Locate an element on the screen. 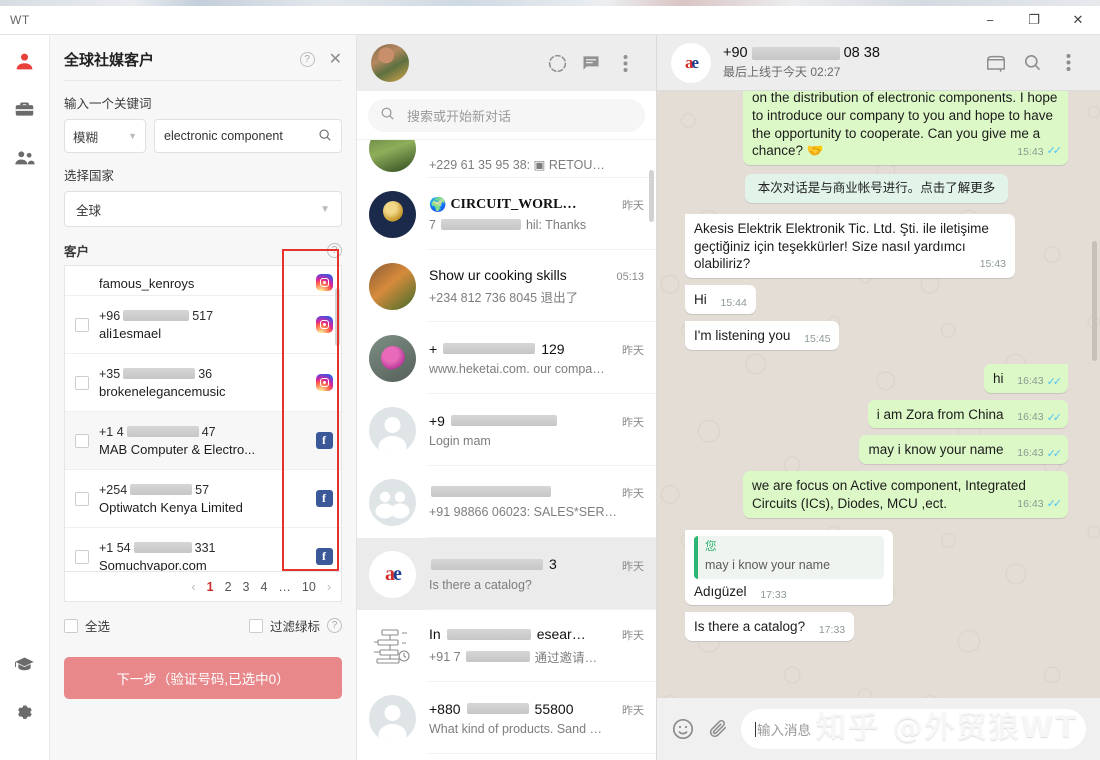 The height and width of the screenshot is (760, 1100). list-item-title: +9 is located at coordinates (522, 421).